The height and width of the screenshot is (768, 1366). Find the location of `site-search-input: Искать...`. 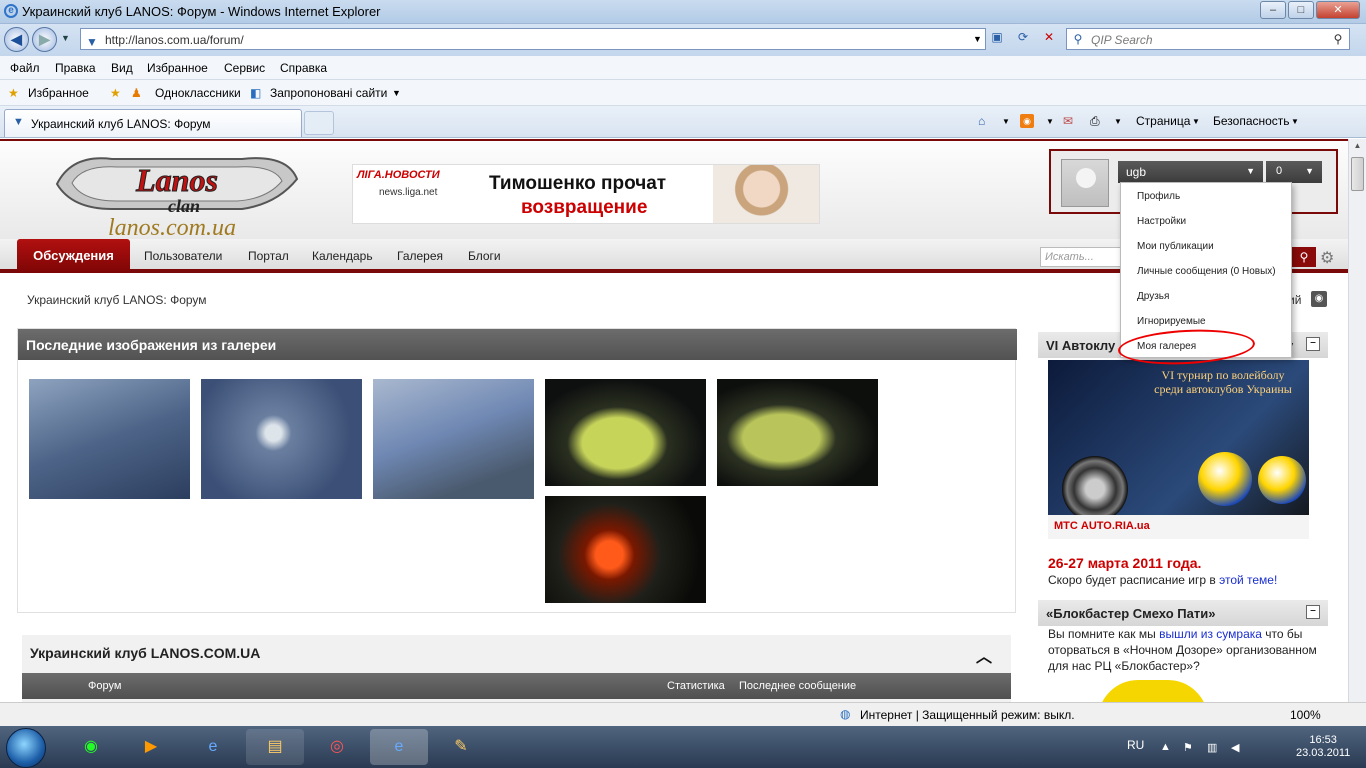

site-search-input: Искать... is located at coordinates (1082, 257).